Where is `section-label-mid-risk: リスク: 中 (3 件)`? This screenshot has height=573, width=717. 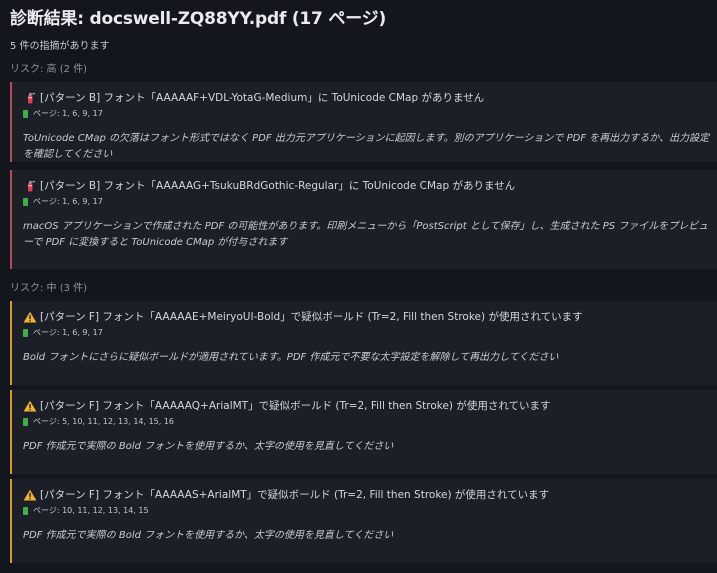 section-label-mid-risk: リスク: 中 (3 件) is located at coordinates (49, 288).